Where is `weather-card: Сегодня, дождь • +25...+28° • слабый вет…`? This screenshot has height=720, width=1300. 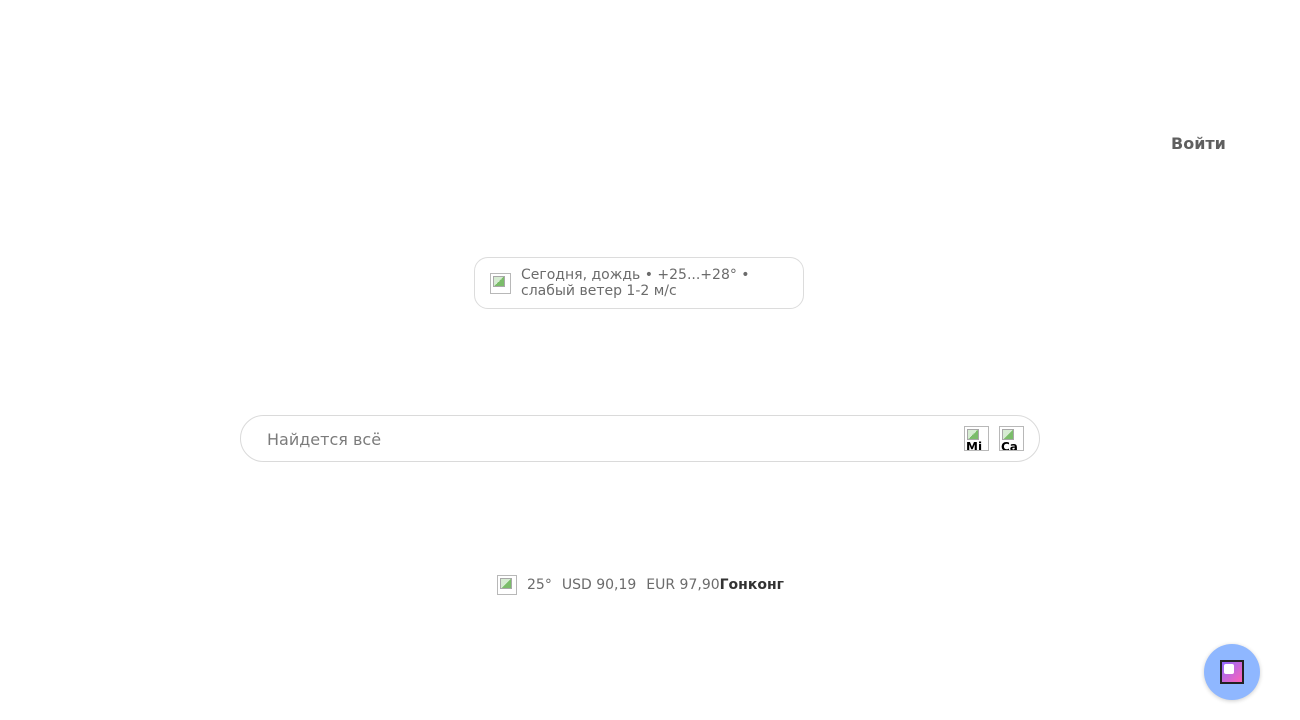 weather-card: Сегодня, дождь • +25...+28° • слабый вет… is located at coordinates (639, 283).